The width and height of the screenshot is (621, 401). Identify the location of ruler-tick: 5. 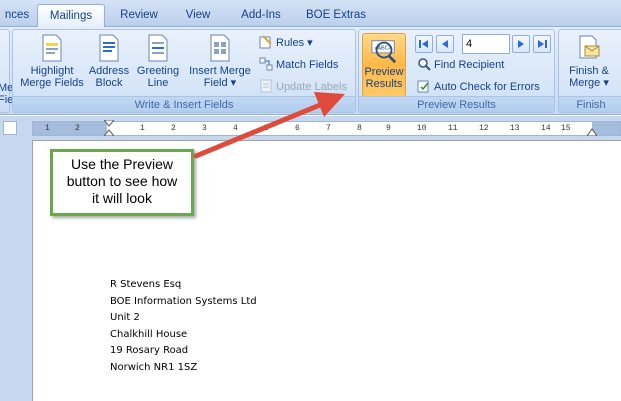
(266, 128).